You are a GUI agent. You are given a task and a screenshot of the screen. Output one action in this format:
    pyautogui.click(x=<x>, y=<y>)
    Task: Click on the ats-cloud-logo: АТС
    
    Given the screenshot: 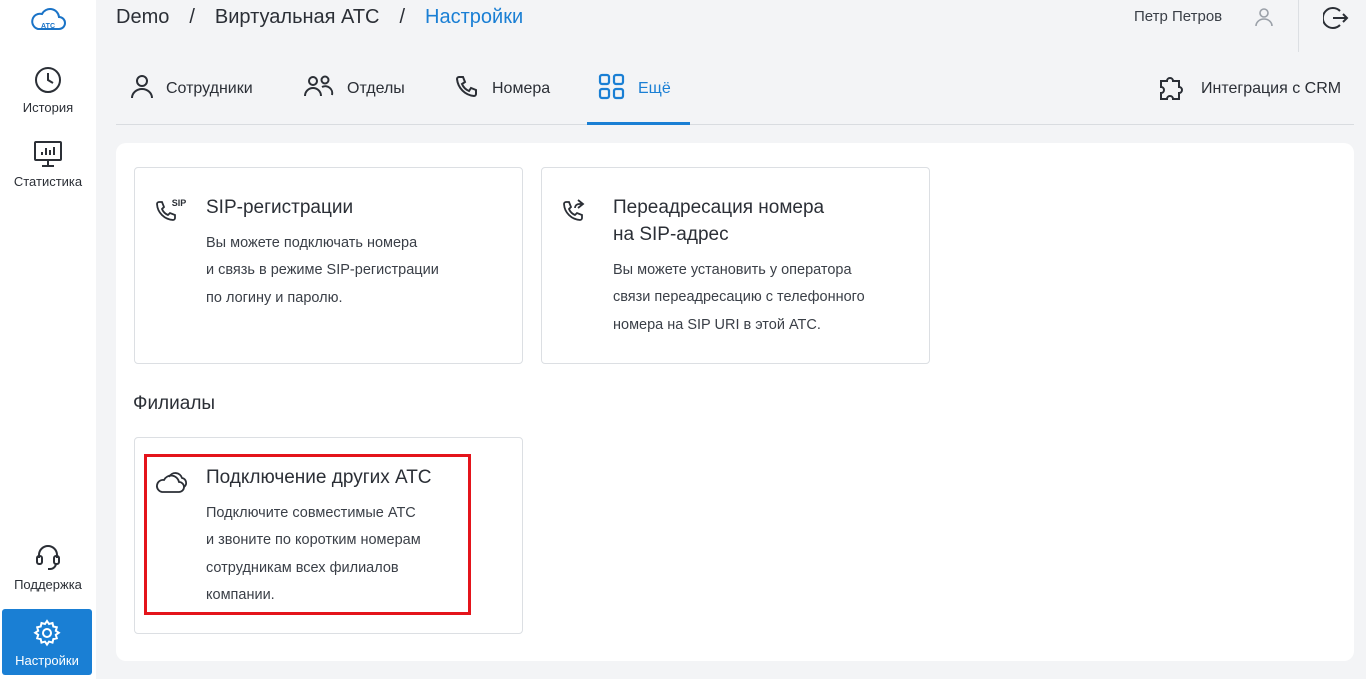 What is the action you would take?
    pyautogui.click(x=48, y=18)
    